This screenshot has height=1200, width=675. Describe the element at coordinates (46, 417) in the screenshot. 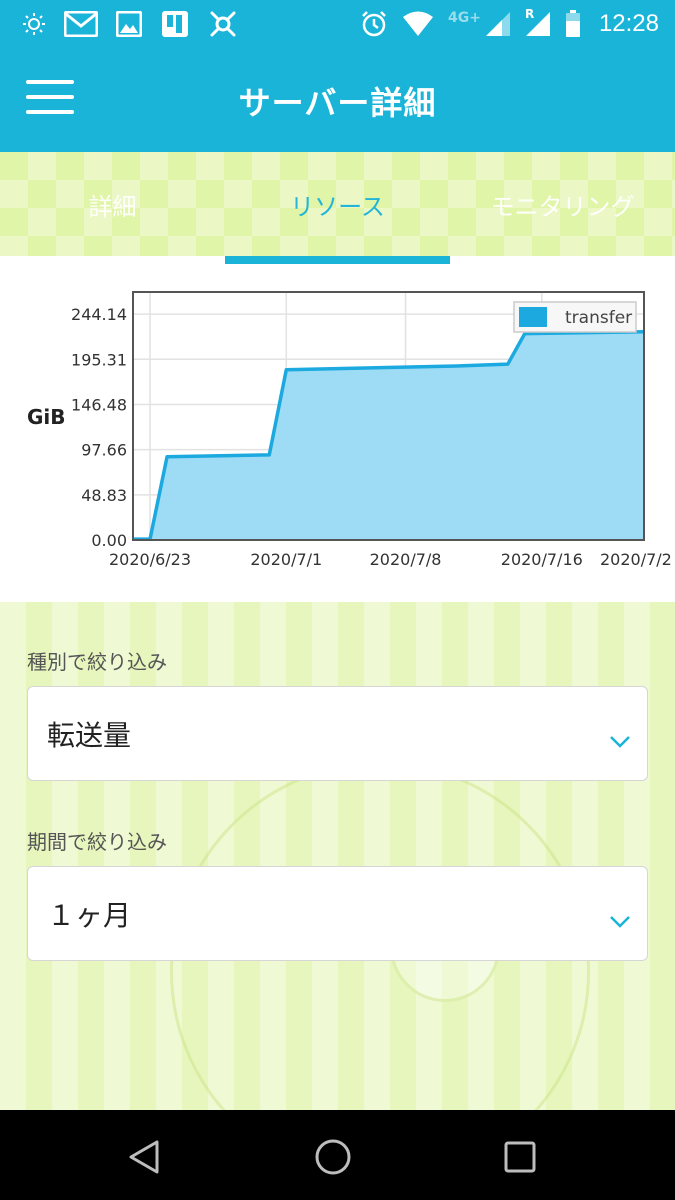

I see `y-axis-label: GiB` at that location.